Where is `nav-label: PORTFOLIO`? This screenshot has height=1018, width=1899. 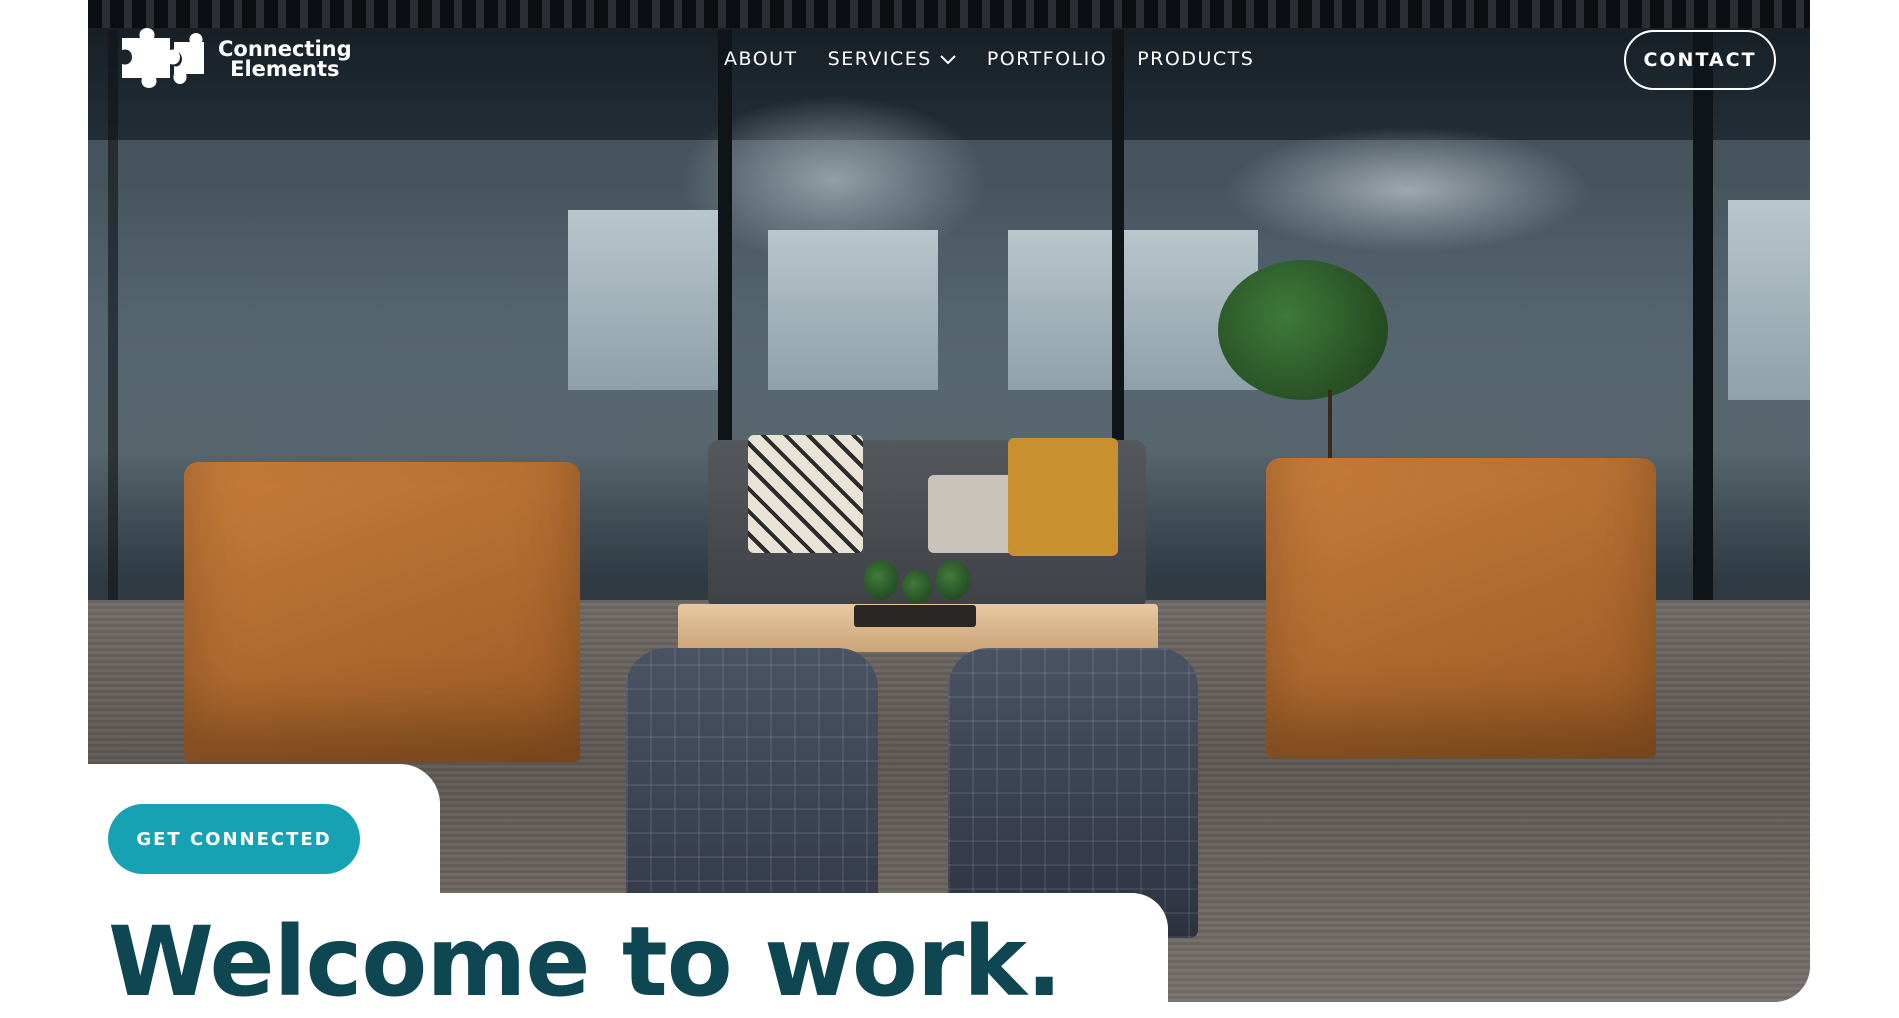
nav-label: PORTFOLIO is located at coordinates (1047, 59).